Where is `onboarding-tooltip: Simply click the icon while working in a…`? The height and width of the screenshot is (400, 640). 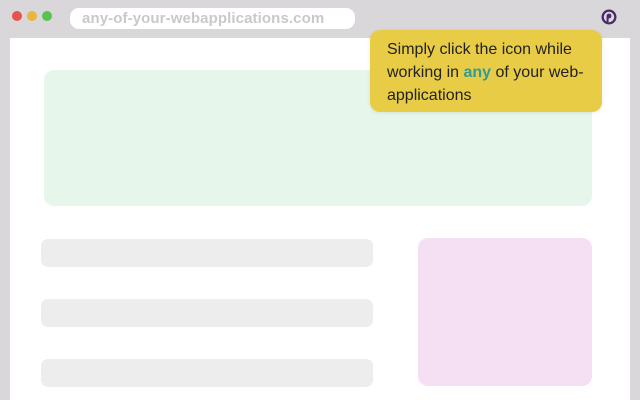 onboarding-tooltip: Simply click the icon while working in a… is located at coordinates (486, 71).